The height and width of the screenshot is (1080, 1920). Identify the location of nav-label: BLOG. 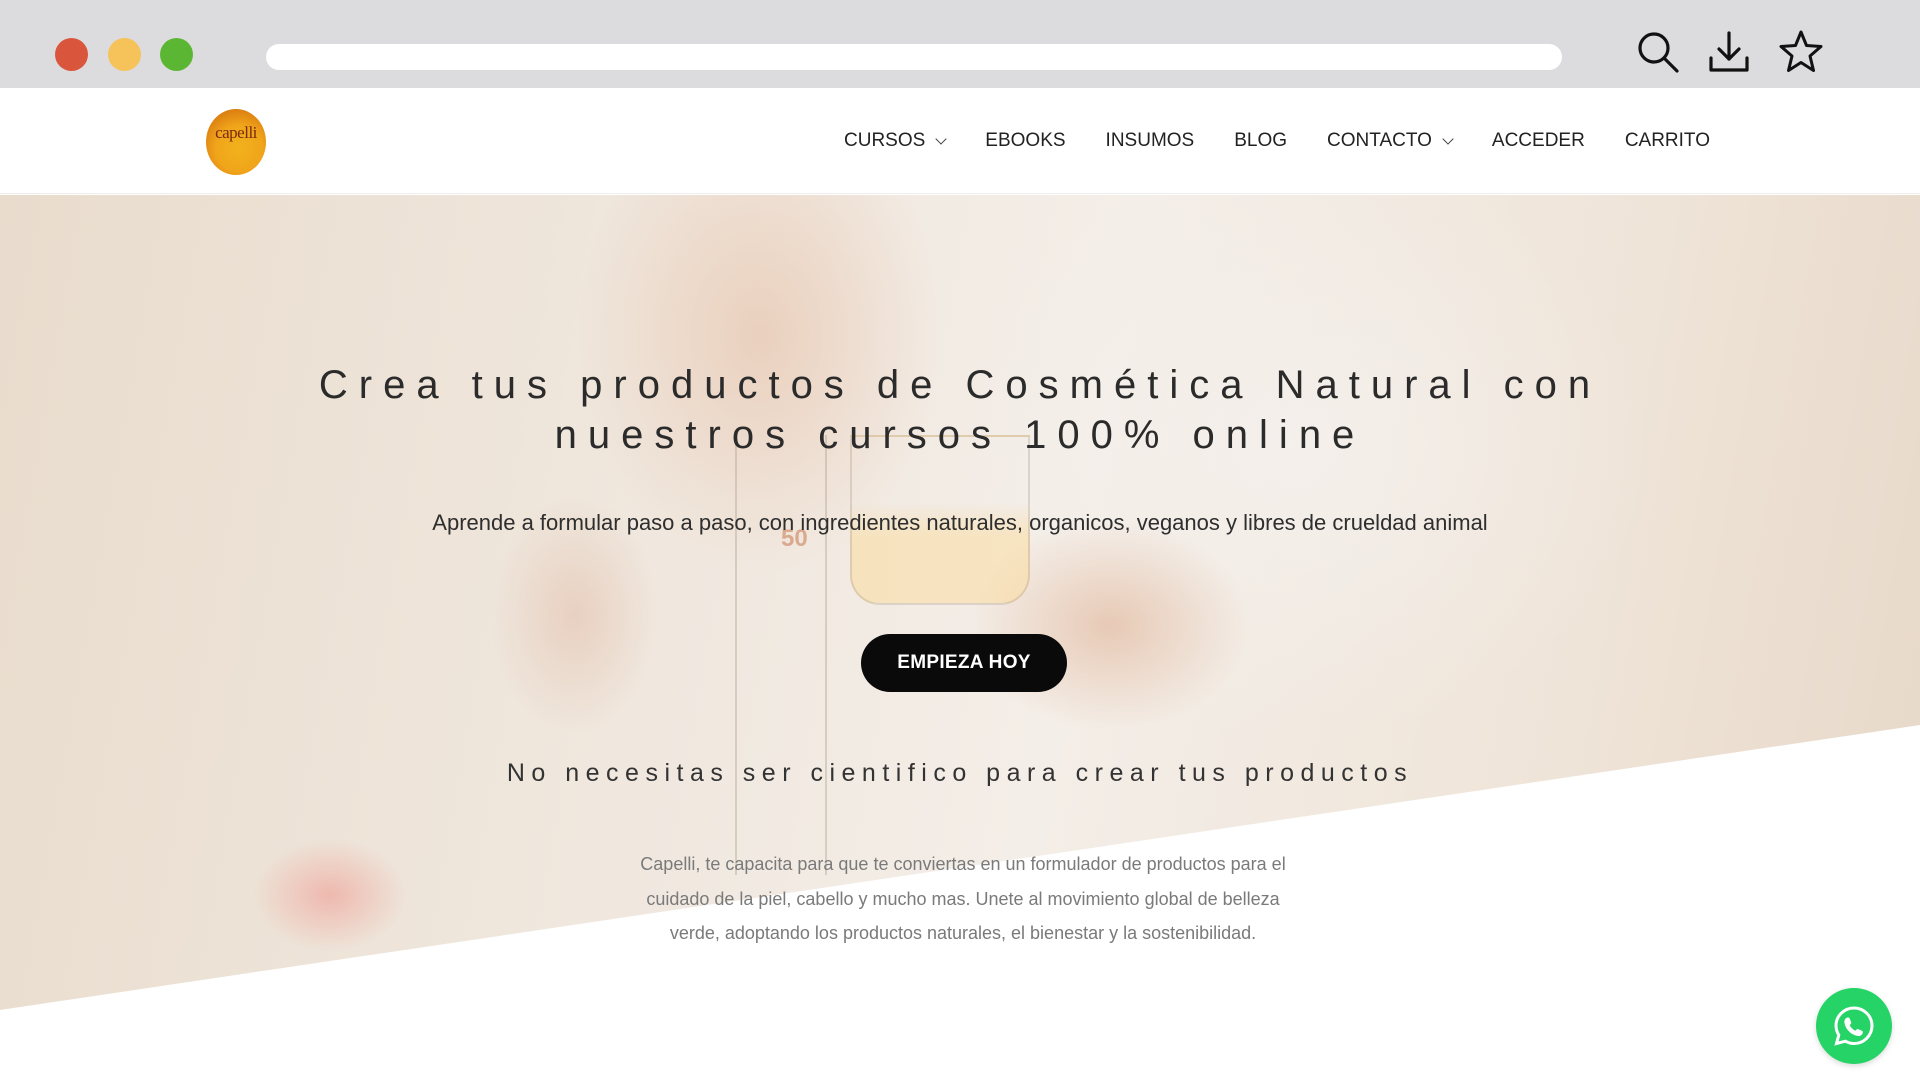
(1261, 140).